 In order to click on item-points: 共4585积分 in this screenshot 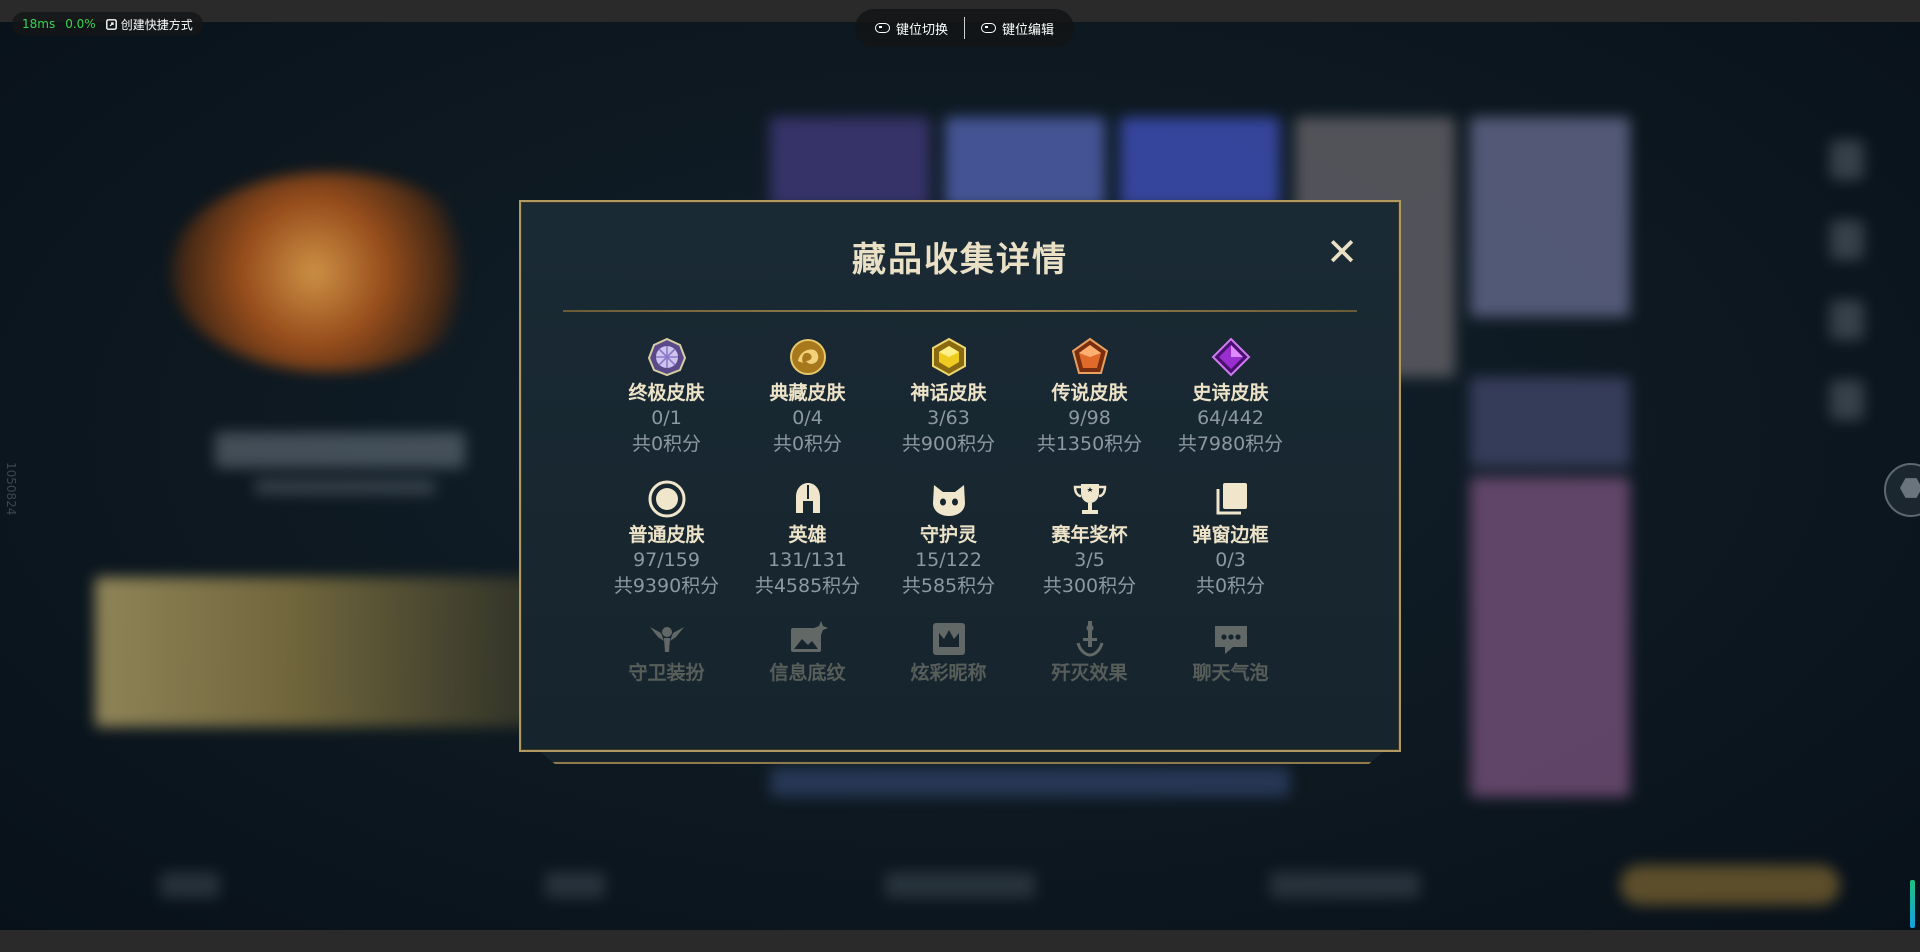, I will do `click(807, 586)`.